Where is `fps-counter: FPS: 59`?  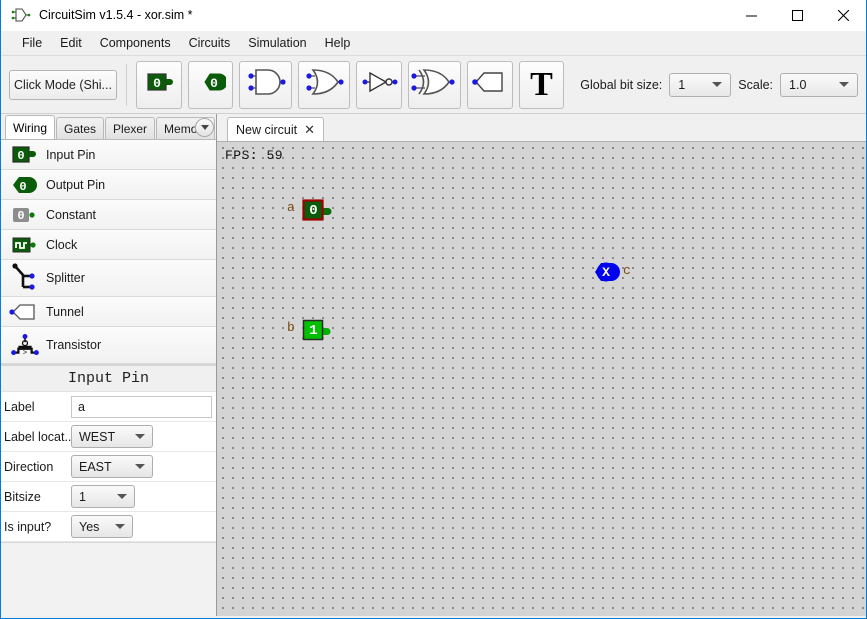 fps-counter: FPS: 59 is located at coordinates (254, 155).